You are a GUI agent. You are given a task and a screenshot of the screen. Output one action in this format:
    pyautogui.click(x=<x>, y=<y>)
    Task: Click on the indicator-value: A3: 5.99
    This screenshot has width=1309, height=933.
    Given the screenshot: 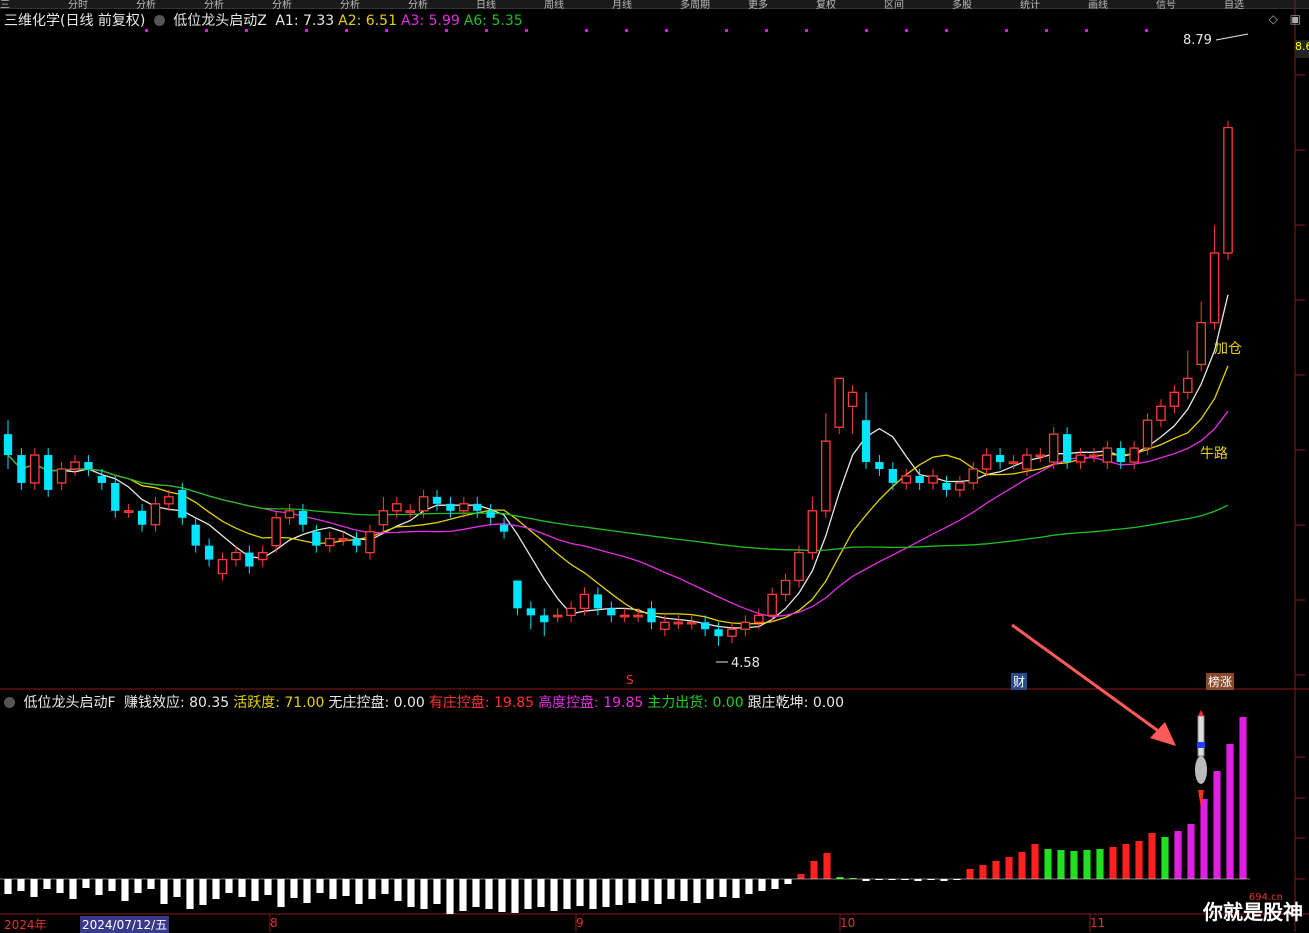 What is the action you would take?
    pyautogui.click(x=430, y=21)
    